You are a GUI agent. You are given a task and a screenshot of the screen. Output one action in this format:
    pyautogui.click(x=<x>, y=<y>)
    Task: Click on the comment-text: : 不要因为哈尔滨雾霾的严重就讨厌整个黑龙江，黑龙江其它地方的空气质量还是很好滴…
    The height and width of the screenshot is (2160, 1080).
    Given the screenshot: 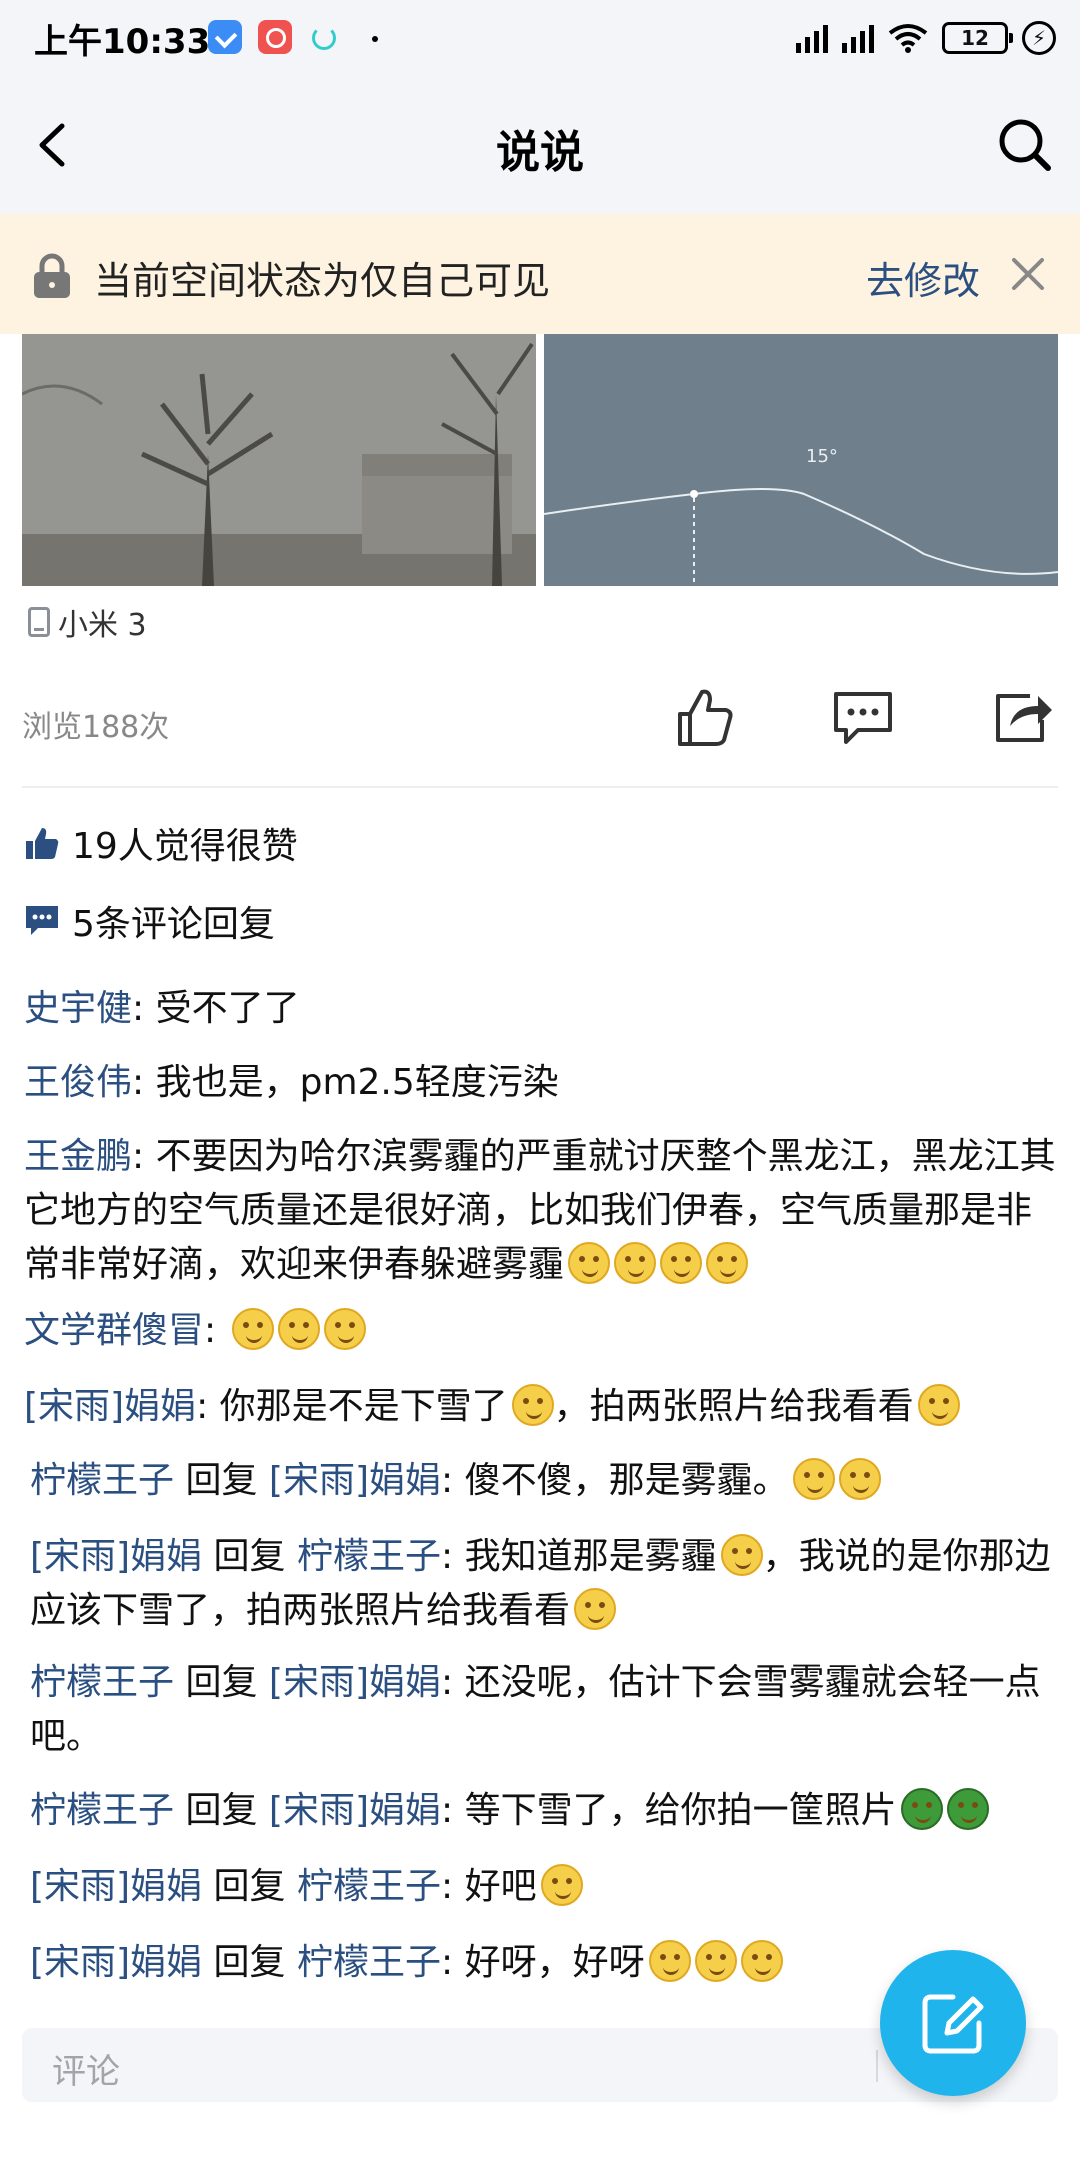 What is the action you would take?
    pyautogui.click(x=540, y=1210)
    